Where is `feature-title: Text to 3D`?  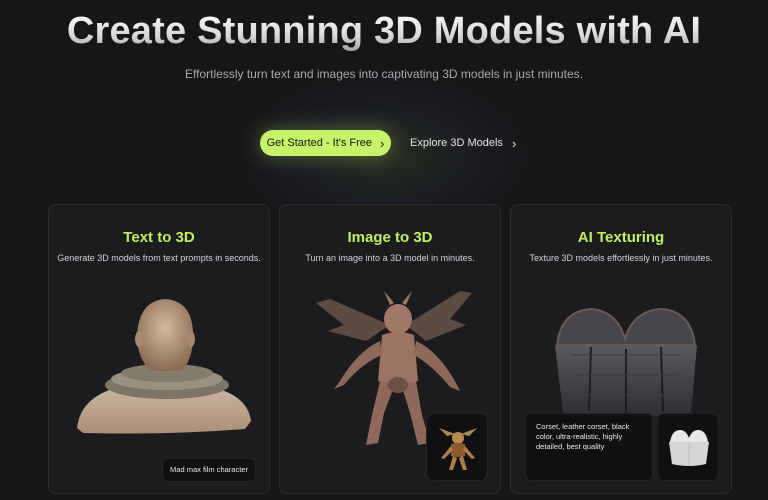 feature-title: Text to 3D is located at coordinates (159, 237).